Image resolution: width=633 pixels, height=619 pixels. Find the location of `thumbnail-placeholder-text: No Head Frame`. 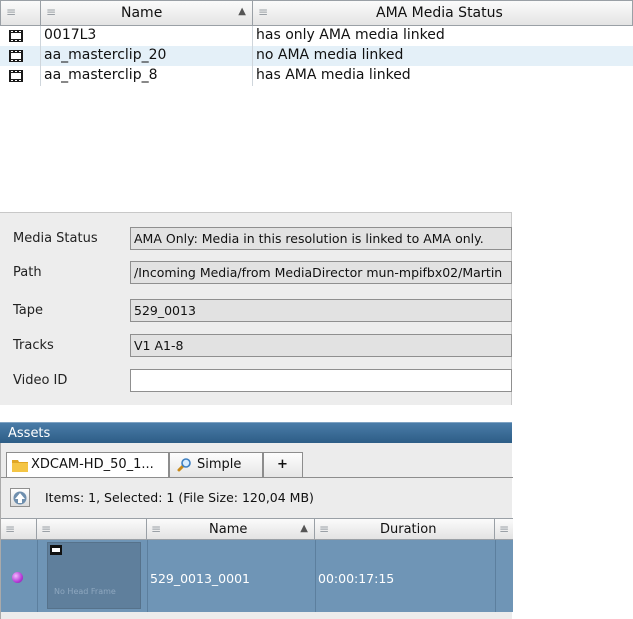

thumbnail-placeholder-text: No Head Frame is located at coordinates (85, 591).